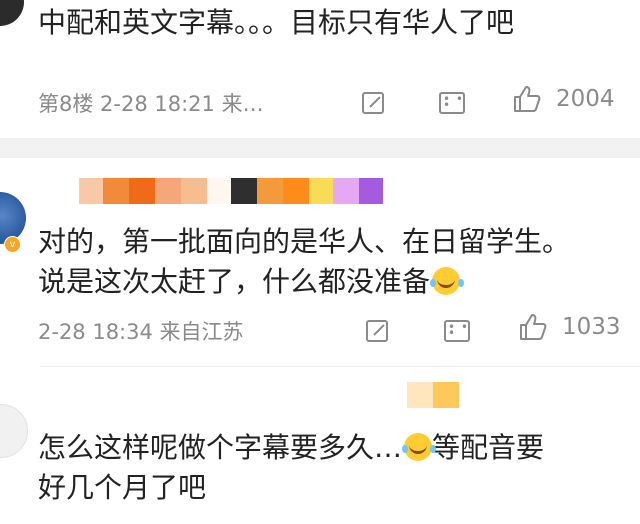 The width and height of the screenshot is (640, 524). What do you see at coordinates (249, 282) in the screenshot?
I see `comment-text-line-2: 说是这次太赶了，什么都没准备` at bounding box center [249, 282].